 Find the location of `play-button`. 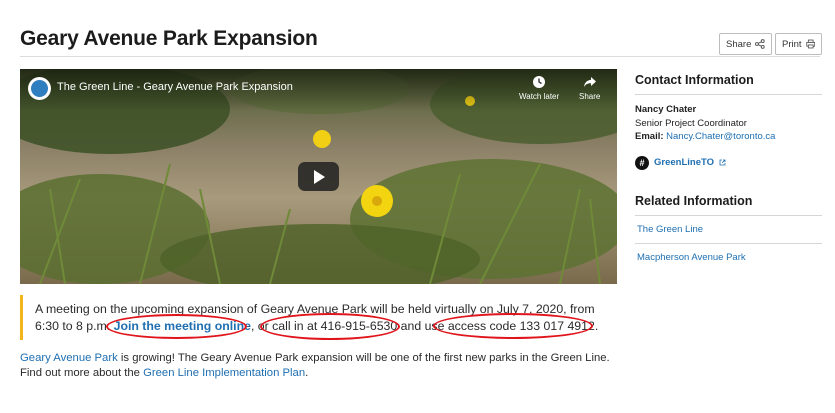

play-button is located at coordinates (318, 176).